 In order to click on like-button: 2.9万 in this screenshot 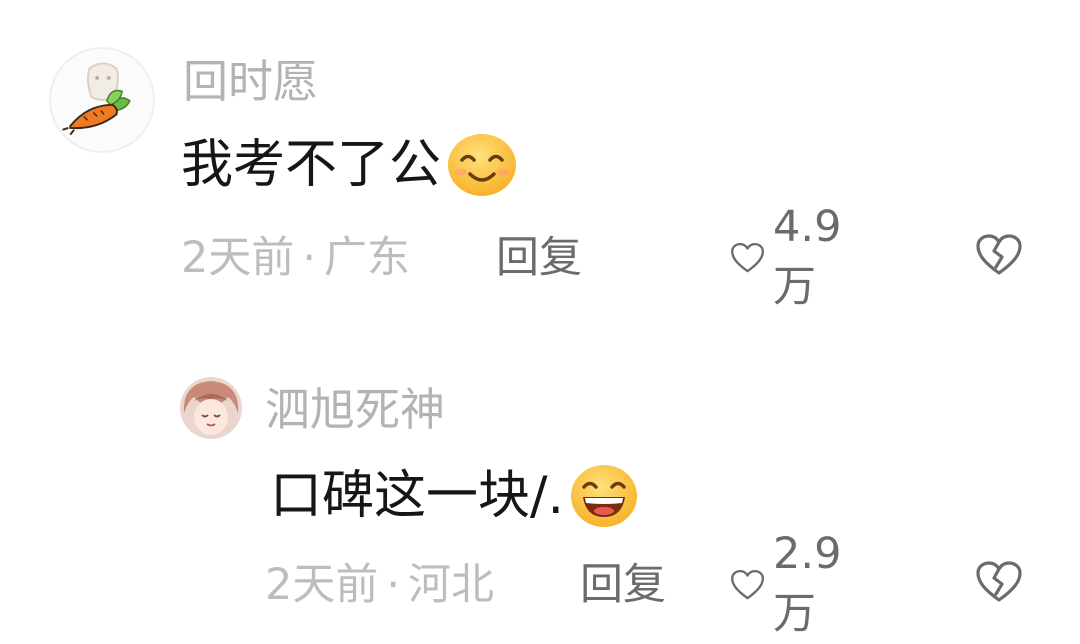, I will do `click(792, 584)`.